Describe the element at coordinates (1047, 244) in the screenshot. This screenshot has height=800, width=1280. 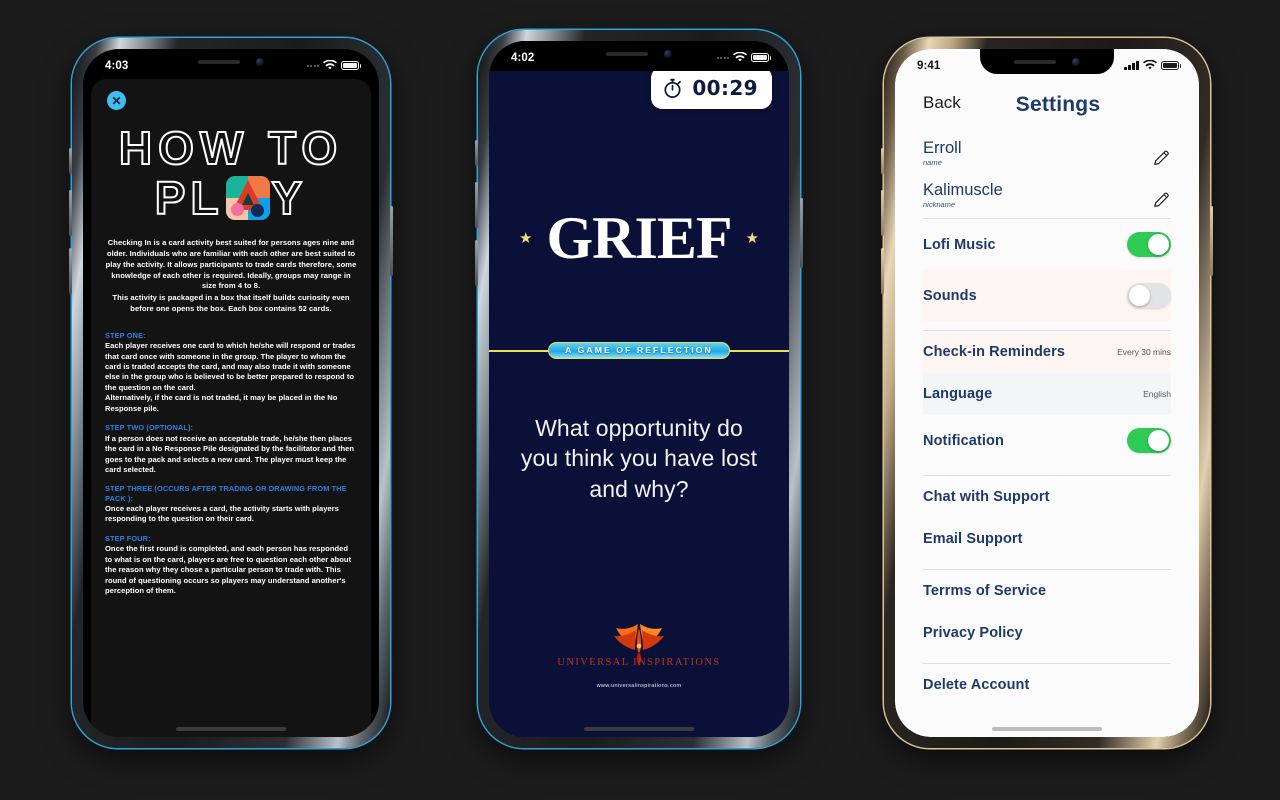
I see `setting-row-lofi-music: Lofi Music` at that location.